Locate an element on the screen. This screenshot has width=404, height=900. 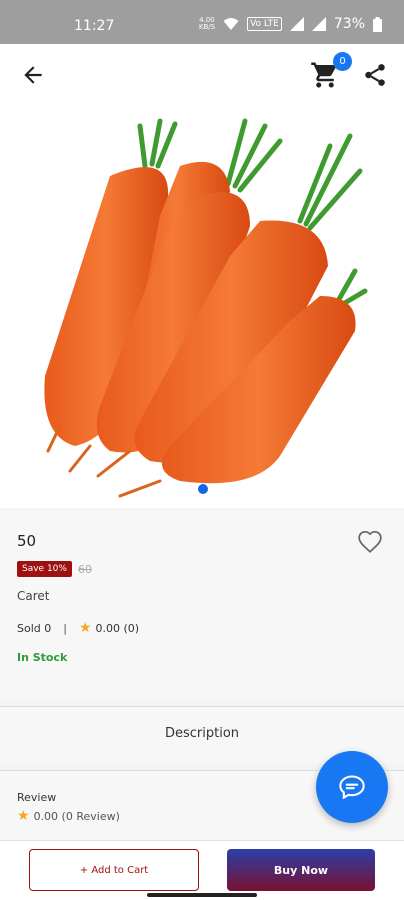
heart-icon is located at coordinates (370, 542).